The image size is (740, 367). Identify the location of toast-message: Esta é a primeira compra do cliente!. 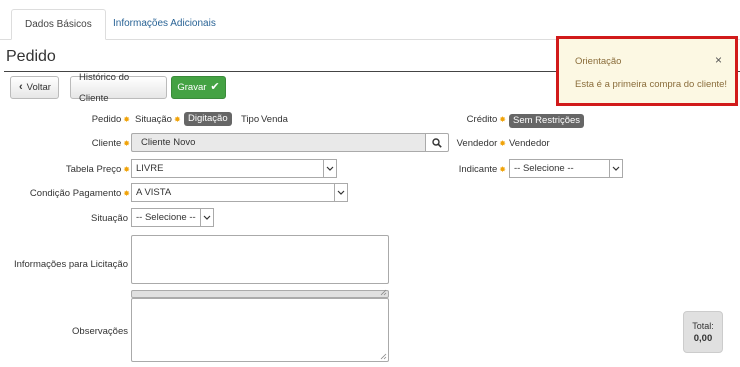
(651, 84).